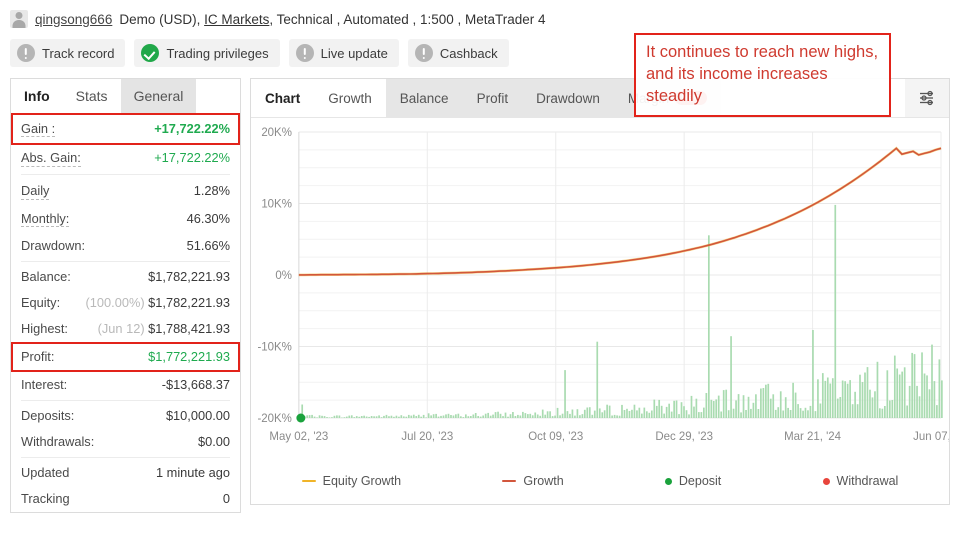  Describe the element at coordinates (35, 191) in the screenshot. I see `info-key: Daily` at that location.